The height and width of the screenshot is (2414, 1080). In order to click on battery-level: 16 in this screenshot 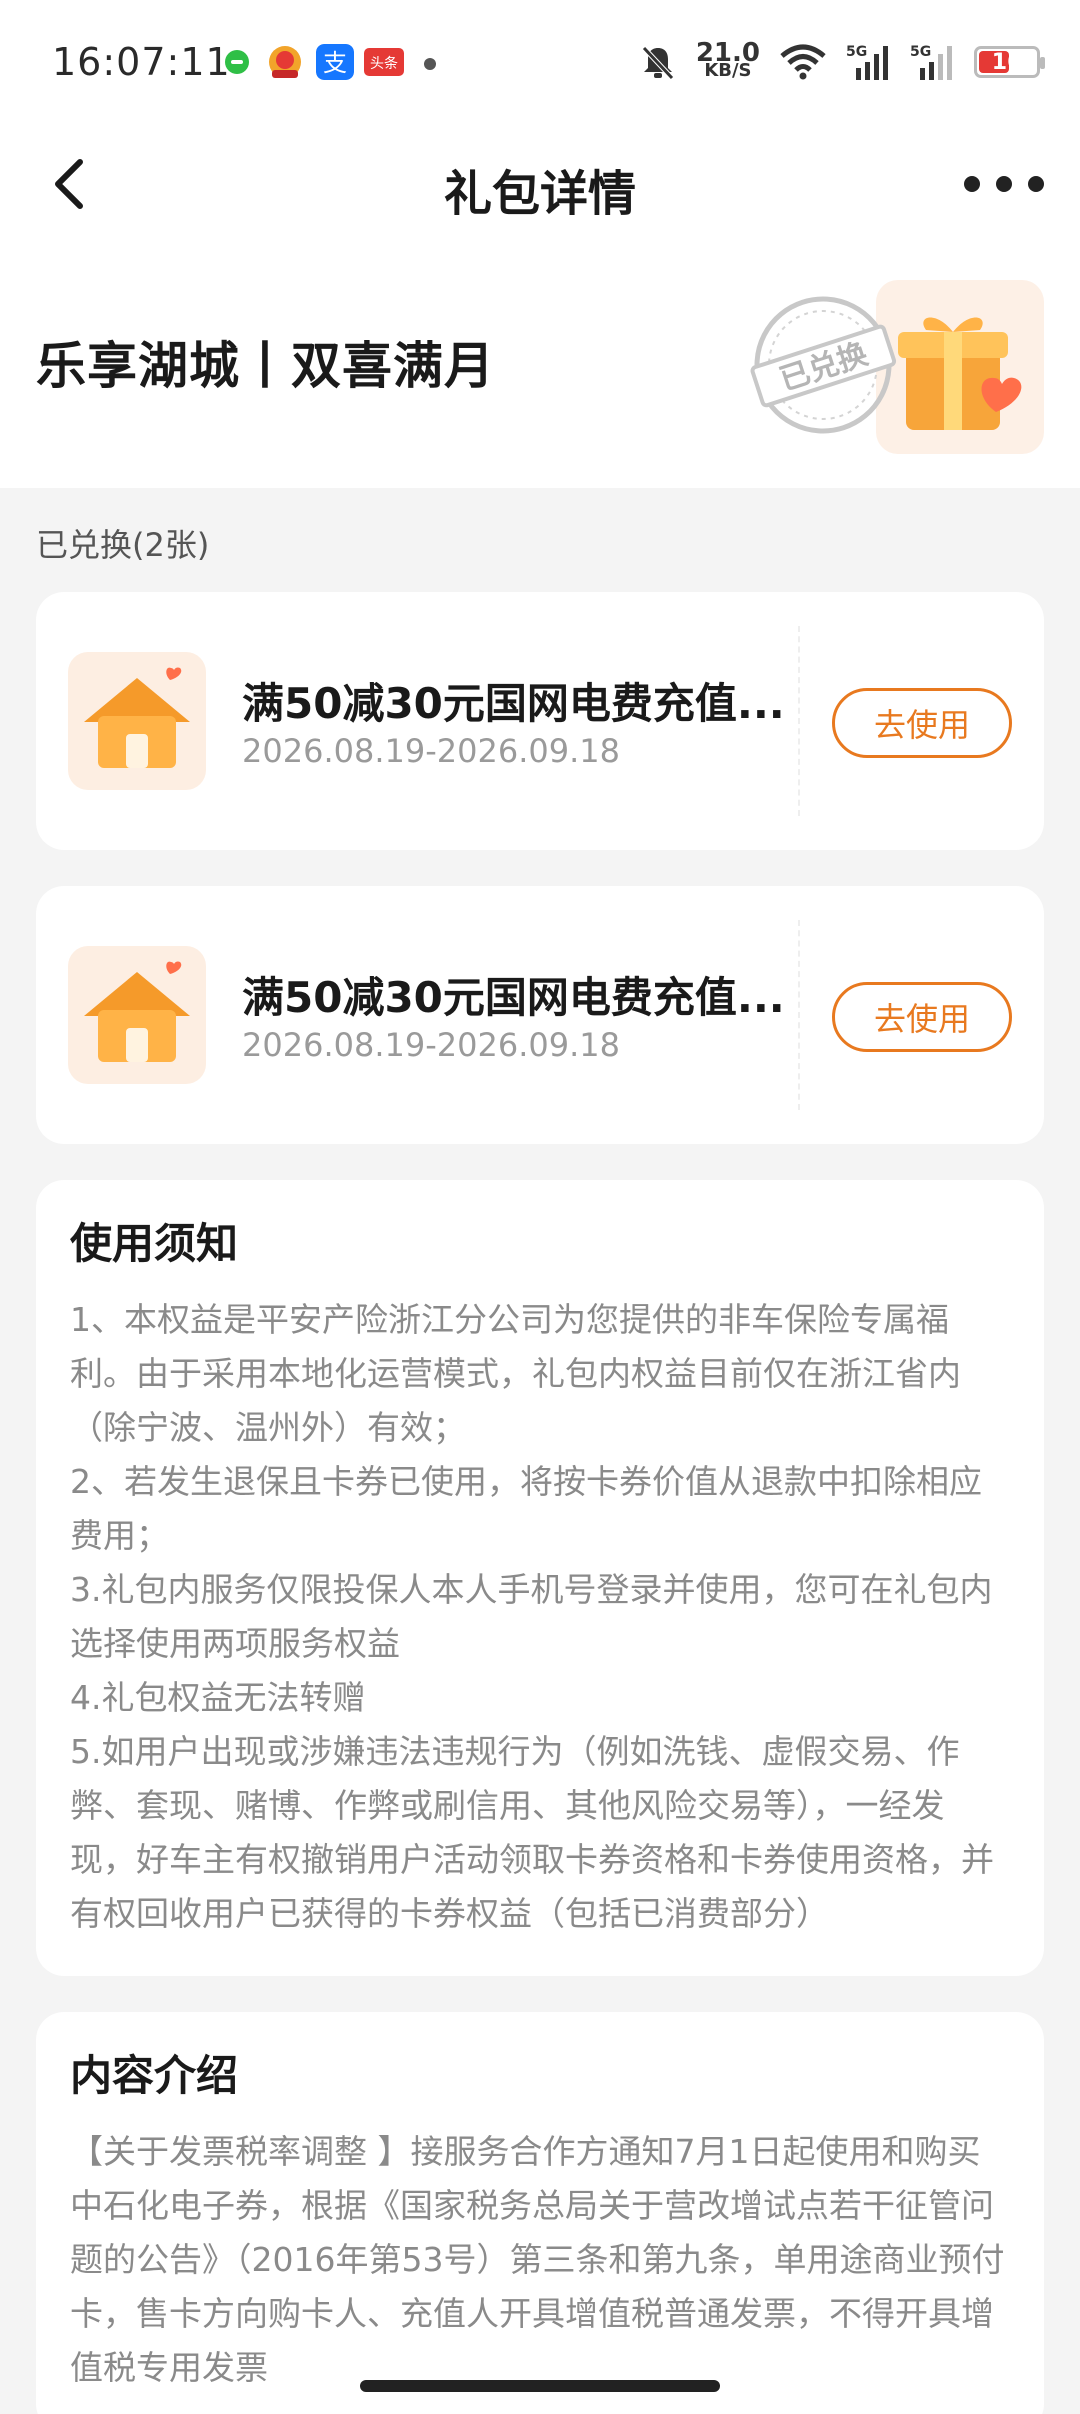, I will do `click(1007, 62)`.